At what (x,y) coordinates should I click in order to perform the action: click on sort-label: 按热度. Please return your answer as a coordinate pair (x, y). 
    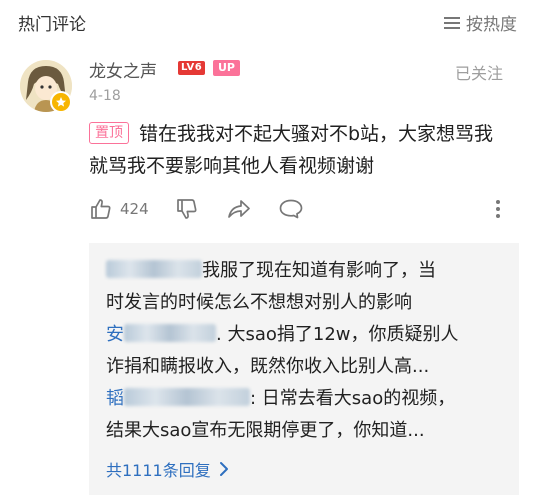
    Looking at the image, I should click on (491, 25).